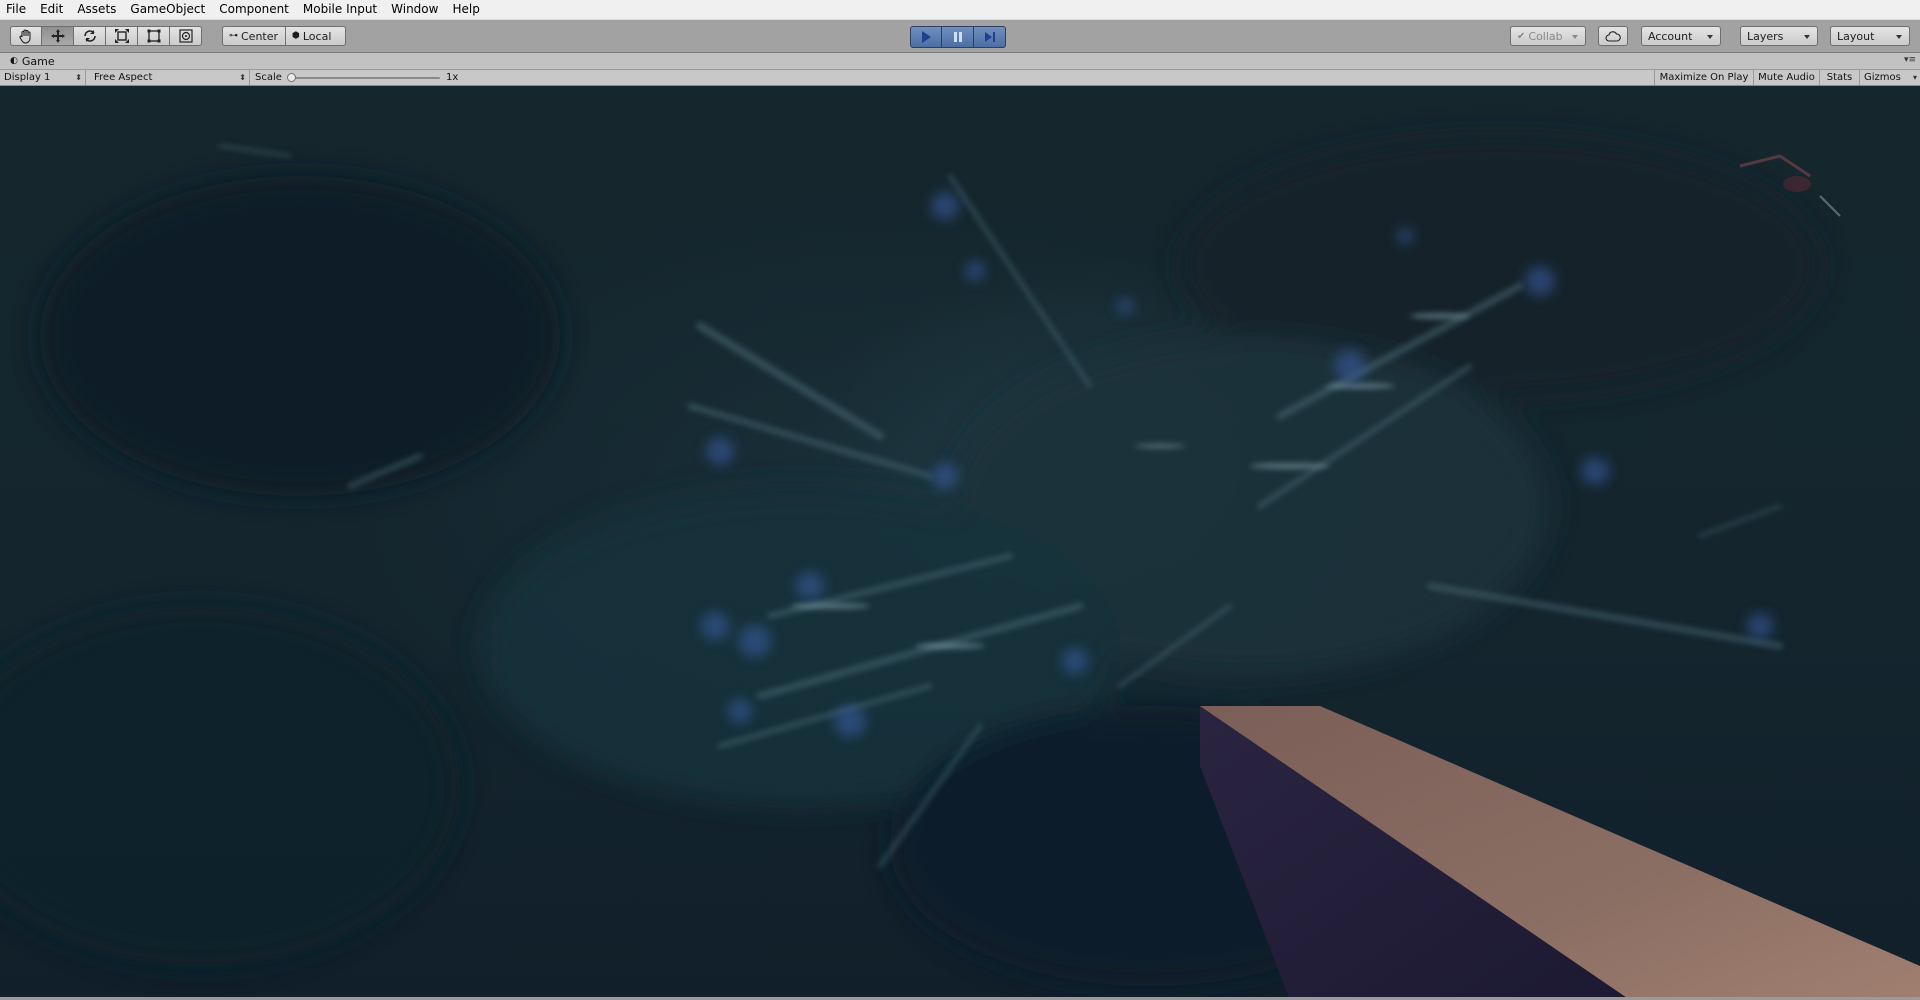 Image resolution: width=1920 pixels, height=1000 pixels. Describe the element at coordinates (414, 9) in the screenshot. I see `menu-window: Window` at that location.